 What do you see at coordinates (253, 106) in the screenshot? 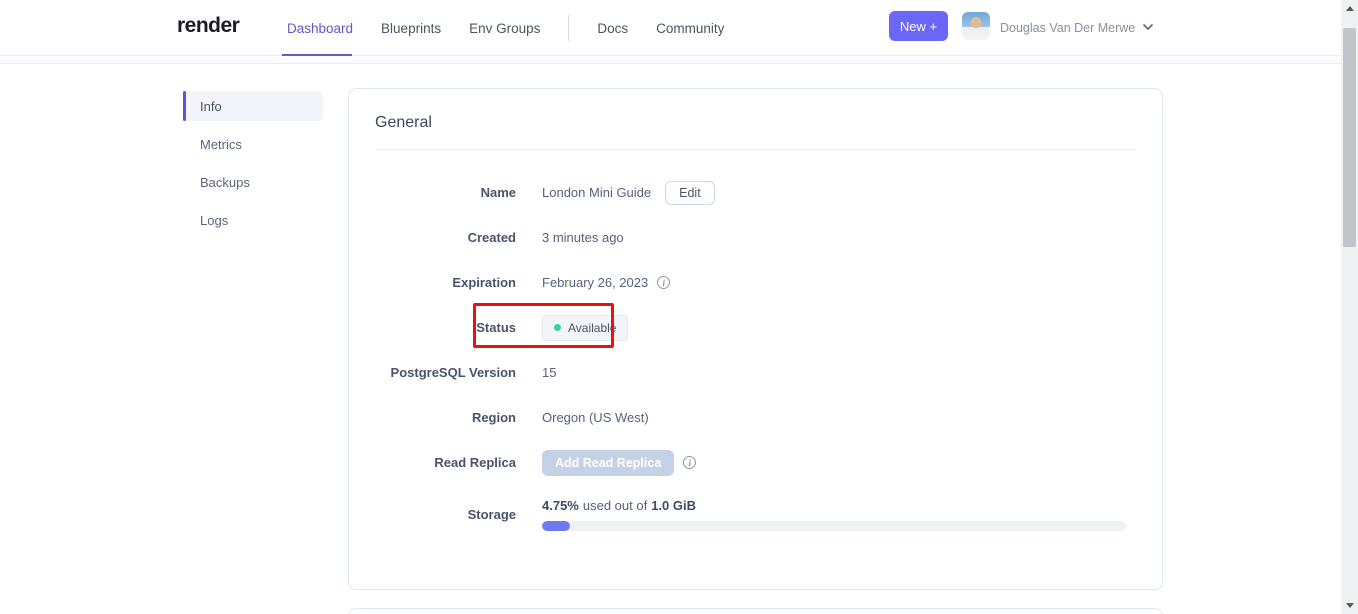
I see `sidebar-item-info: Info` at bounding box center [253, 106].